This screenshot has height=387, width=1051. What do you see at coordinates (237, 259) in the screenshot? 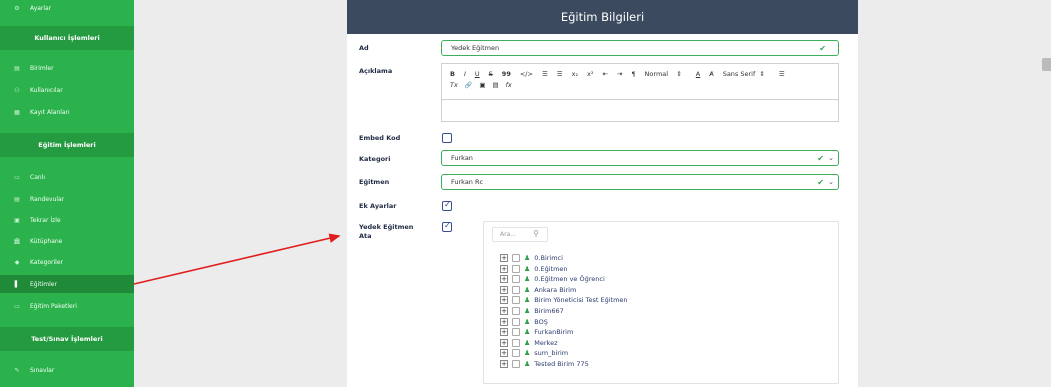
I see `annotation-arrow` at bounding box center [237, 259].